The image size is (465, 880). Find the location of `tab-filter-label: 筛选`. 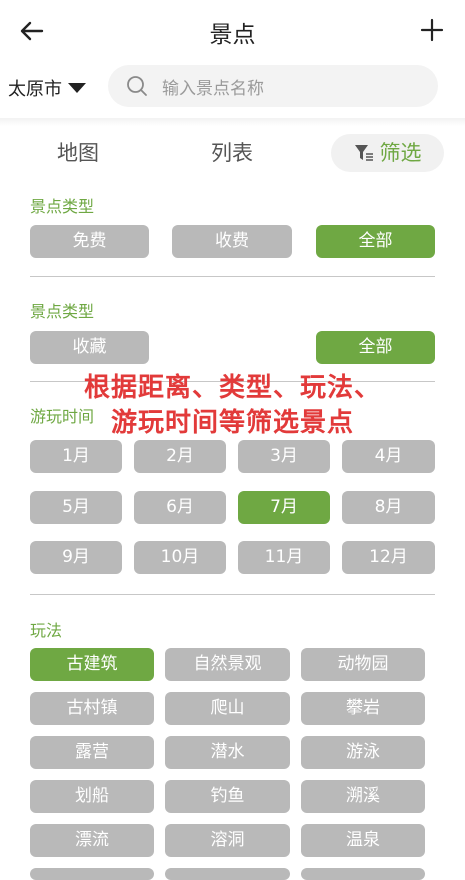

tab-filter-label: 筛选 is located at coordinates (400, 153).